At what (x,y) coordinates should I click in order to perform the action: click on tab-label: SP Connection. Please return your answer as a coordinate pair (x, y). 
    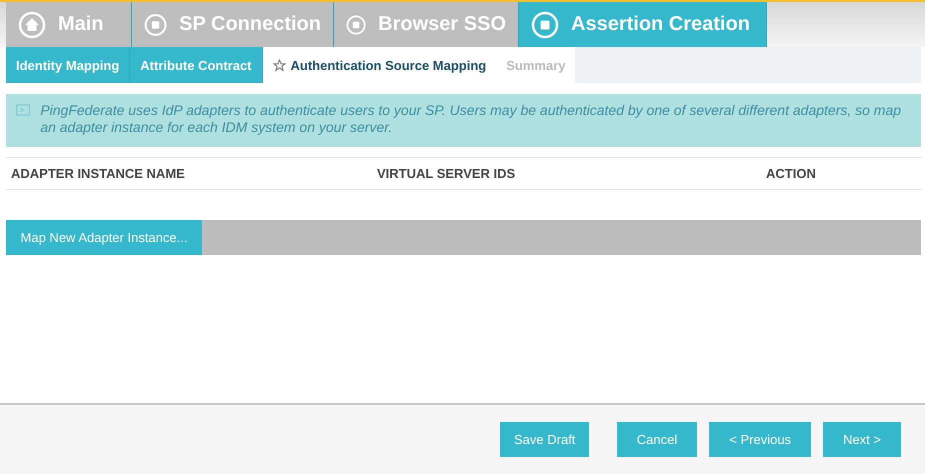
    Looking at the image, I should click on (250, 24).